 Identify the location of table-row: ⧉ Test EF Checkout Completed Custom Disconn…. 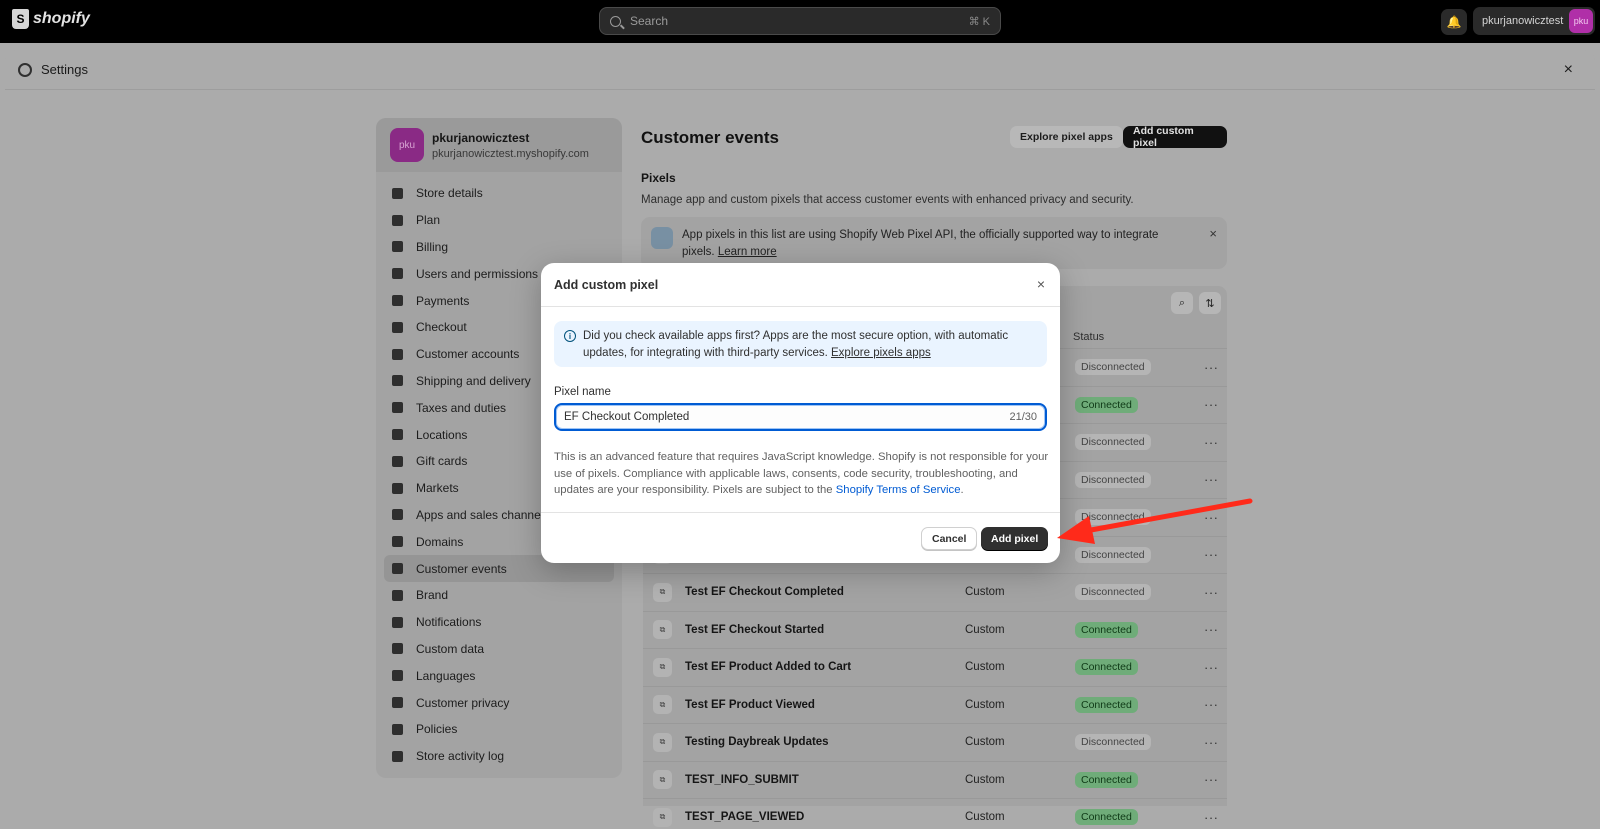
(935, 592).